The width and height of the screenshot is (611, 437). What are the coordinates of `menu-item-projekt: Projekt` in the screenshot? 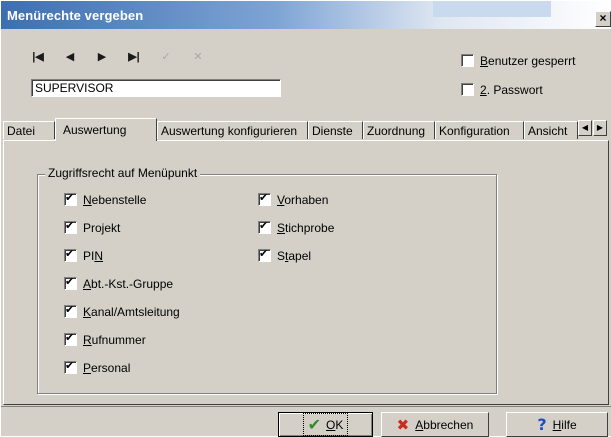 It's located at (92, 227).